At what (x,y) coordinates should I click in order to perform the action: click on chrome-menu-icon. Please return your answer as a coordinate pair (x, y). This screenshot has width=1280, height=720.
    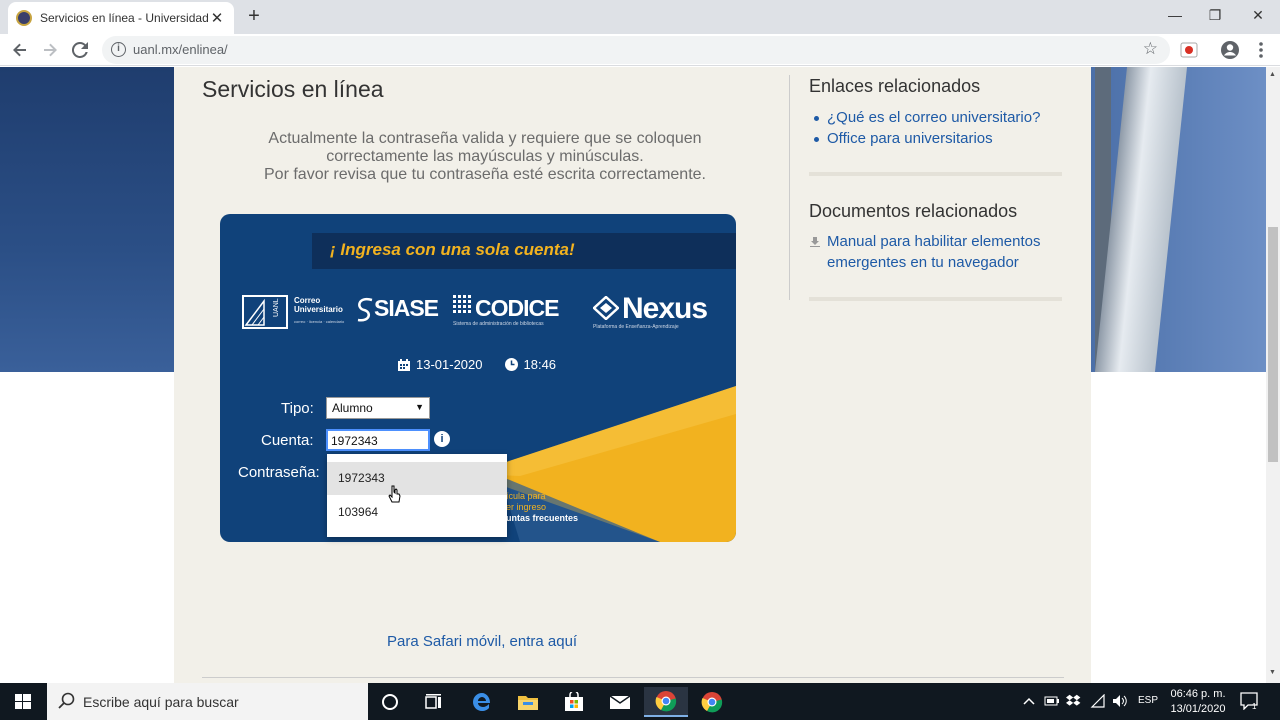
    Looking at the image, I should click on (1261, 50).